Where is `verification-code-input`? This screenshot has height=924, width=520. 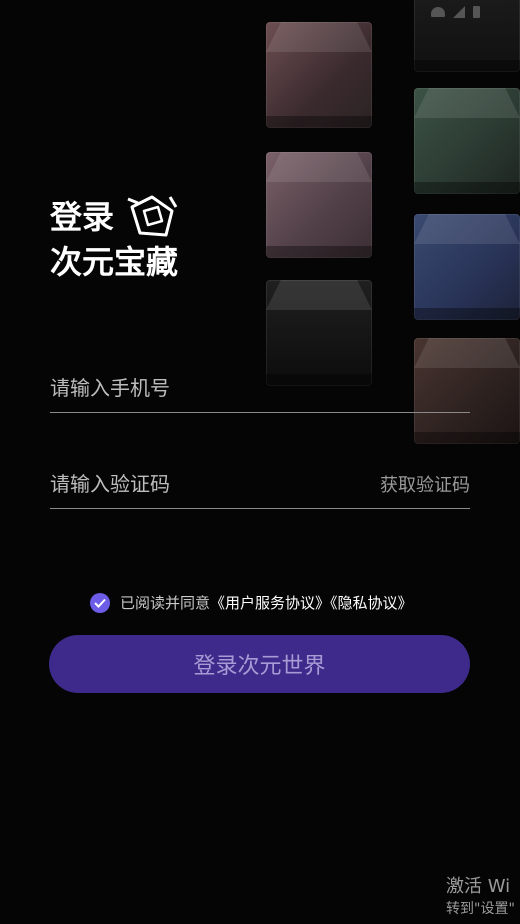 verification-code-input is located at coordinates (190, 484).